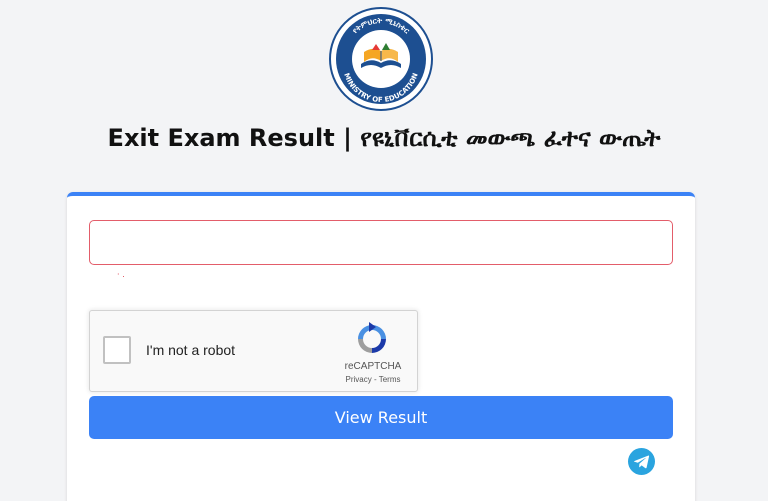 This screenshot has height=501, width=768. What do you see at coordinates (381, 417) in the screenshot?
I see `view-result-button: View Result` at bounding box center [381, 417].